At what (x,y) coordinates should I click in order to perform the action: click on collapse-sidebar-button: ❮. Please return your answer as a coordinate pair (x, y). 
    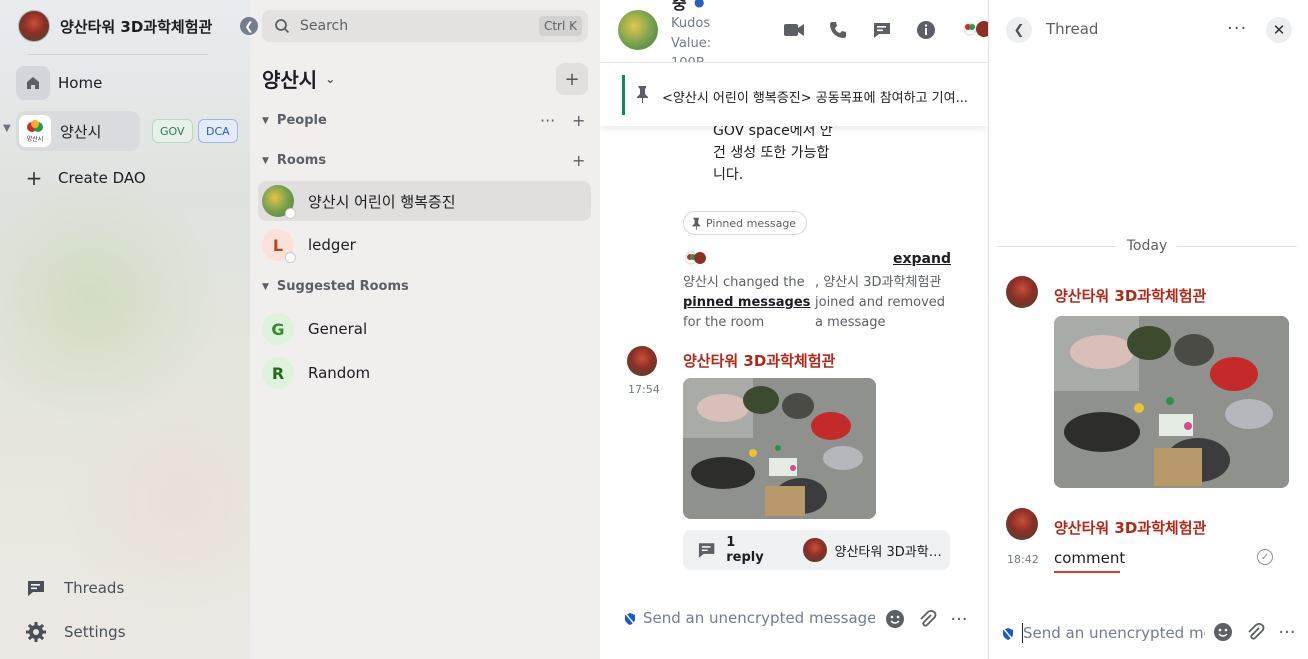
    Looking at the image, I should click on (249, 26).